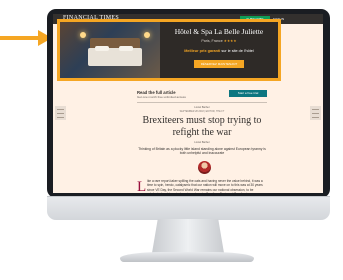 This screenshot has width=343, height=280. I want to click on next-article-arrow, so click(315, 113).